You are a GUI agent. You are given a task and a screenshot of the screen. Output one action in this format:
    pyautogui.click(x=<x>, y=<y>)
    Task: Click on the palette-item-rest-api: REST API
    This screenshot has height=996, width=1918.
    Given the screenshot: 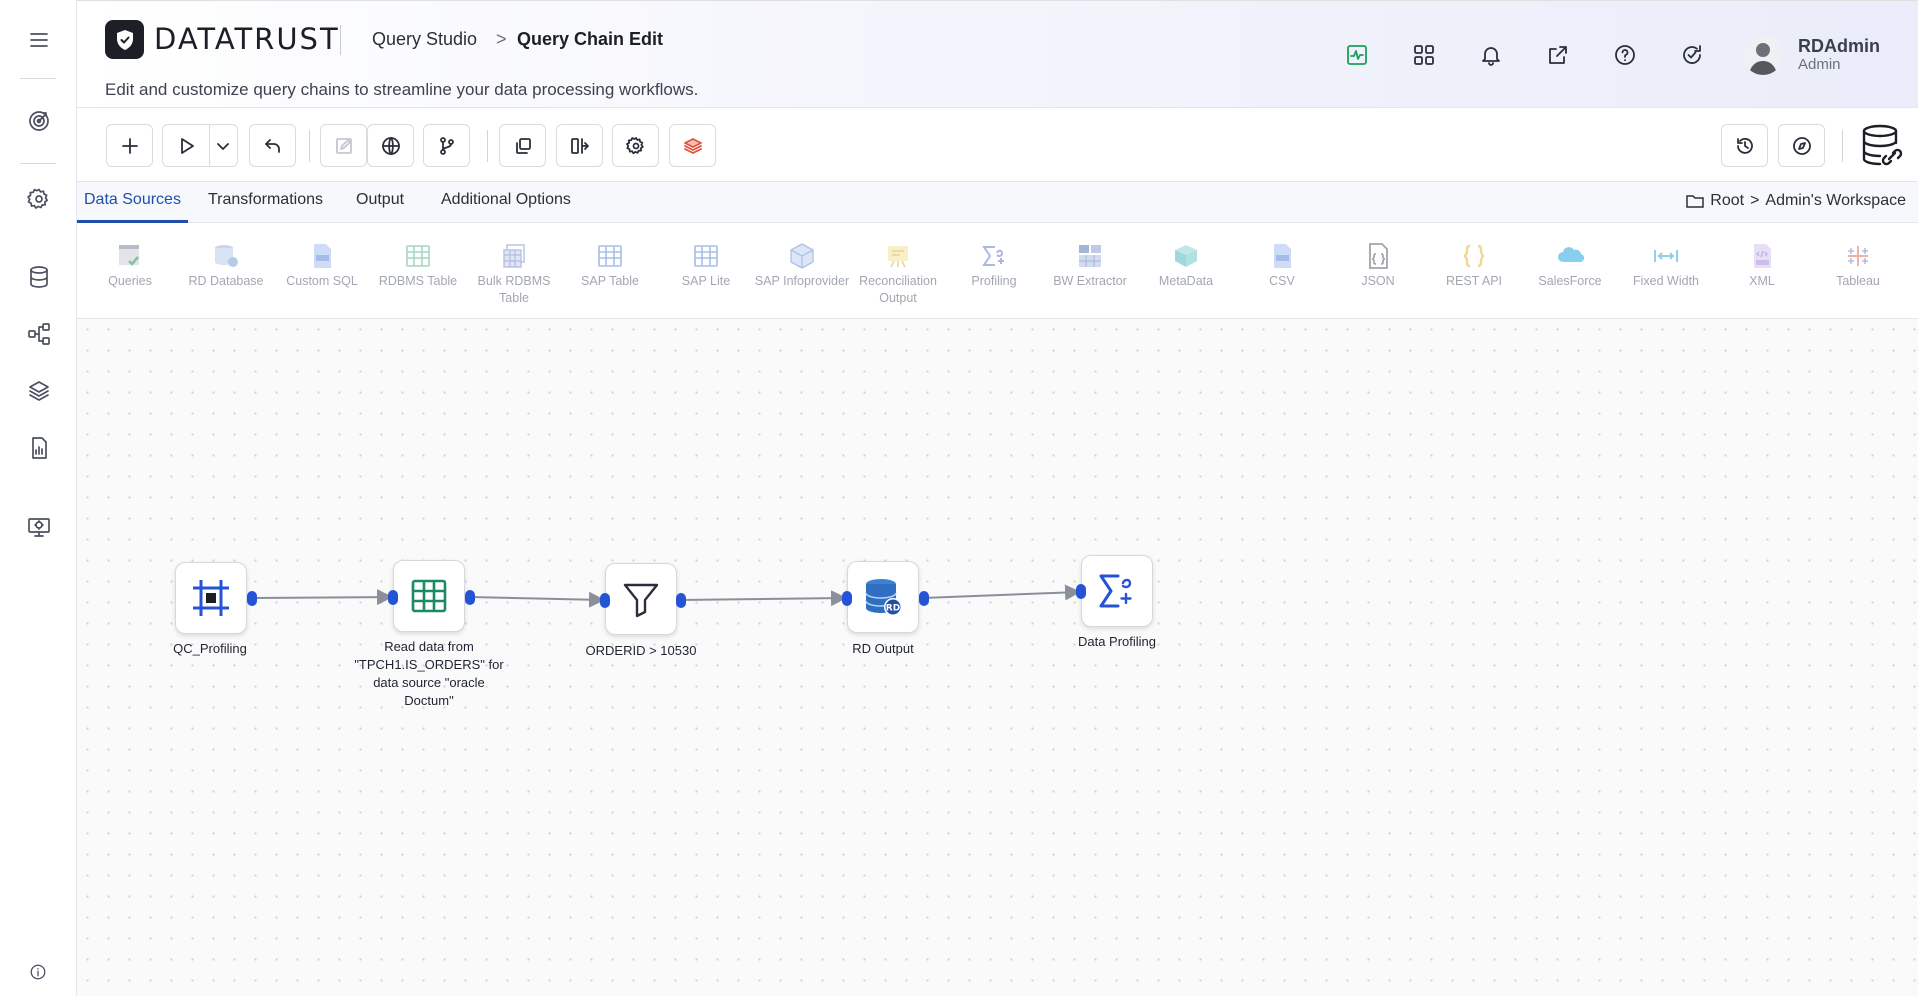 What is the action you would take?
    pyautogui.click(x=1474, y=265)
    